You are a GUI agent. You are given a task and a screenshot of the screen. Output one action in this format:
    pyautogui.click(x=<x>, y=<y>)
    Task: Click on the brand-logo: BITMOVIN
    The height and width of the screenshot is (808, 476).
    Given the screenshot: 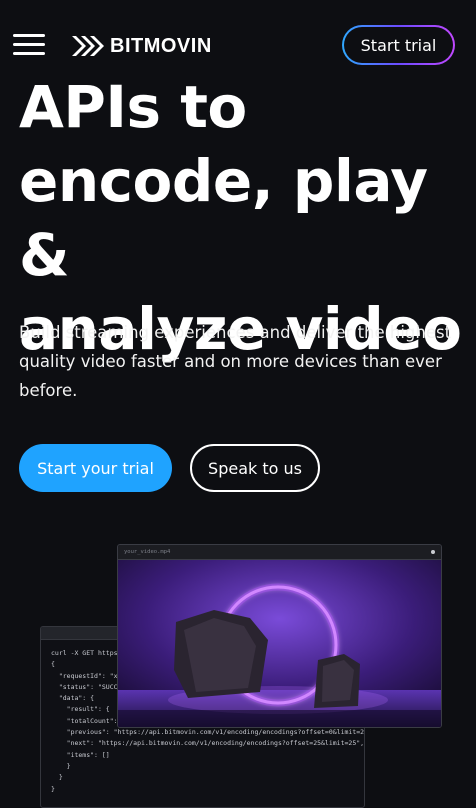 What is the action you would take?
    pyautogui.click(x=141, y=46)
    